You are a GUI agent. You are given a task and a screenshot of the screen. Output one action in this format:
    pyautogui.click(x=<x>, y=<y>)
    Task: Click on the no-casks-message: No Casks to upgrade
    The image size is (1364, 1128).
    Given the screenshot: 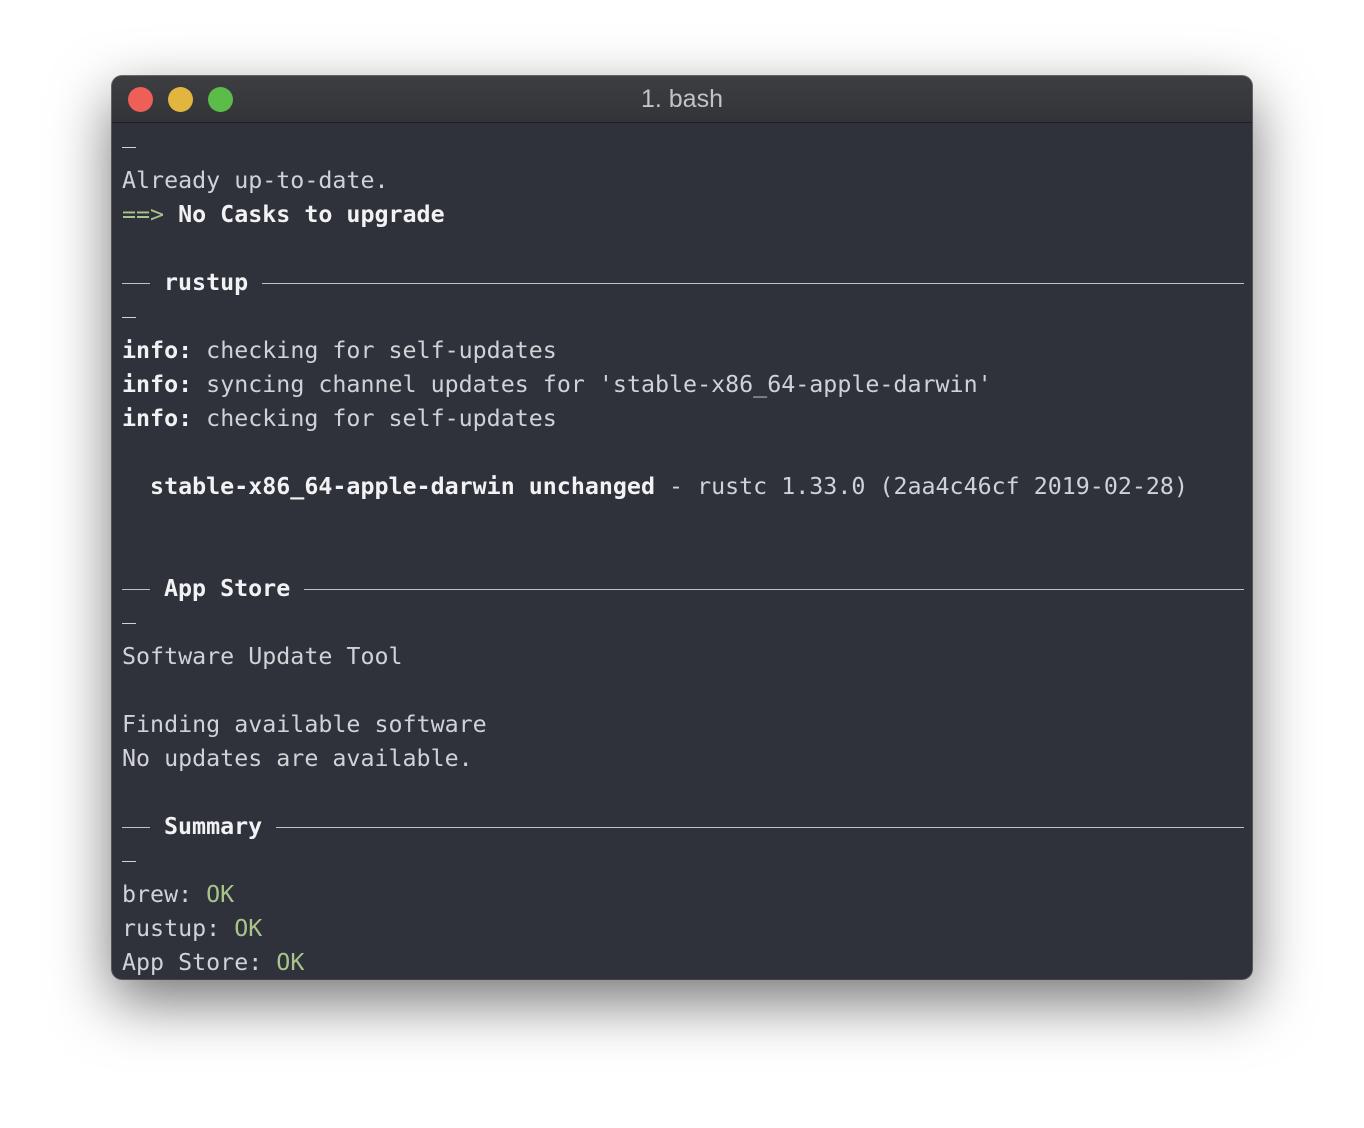 What is the action you would take?
    pyautogui.click(x=311, y=214)
    